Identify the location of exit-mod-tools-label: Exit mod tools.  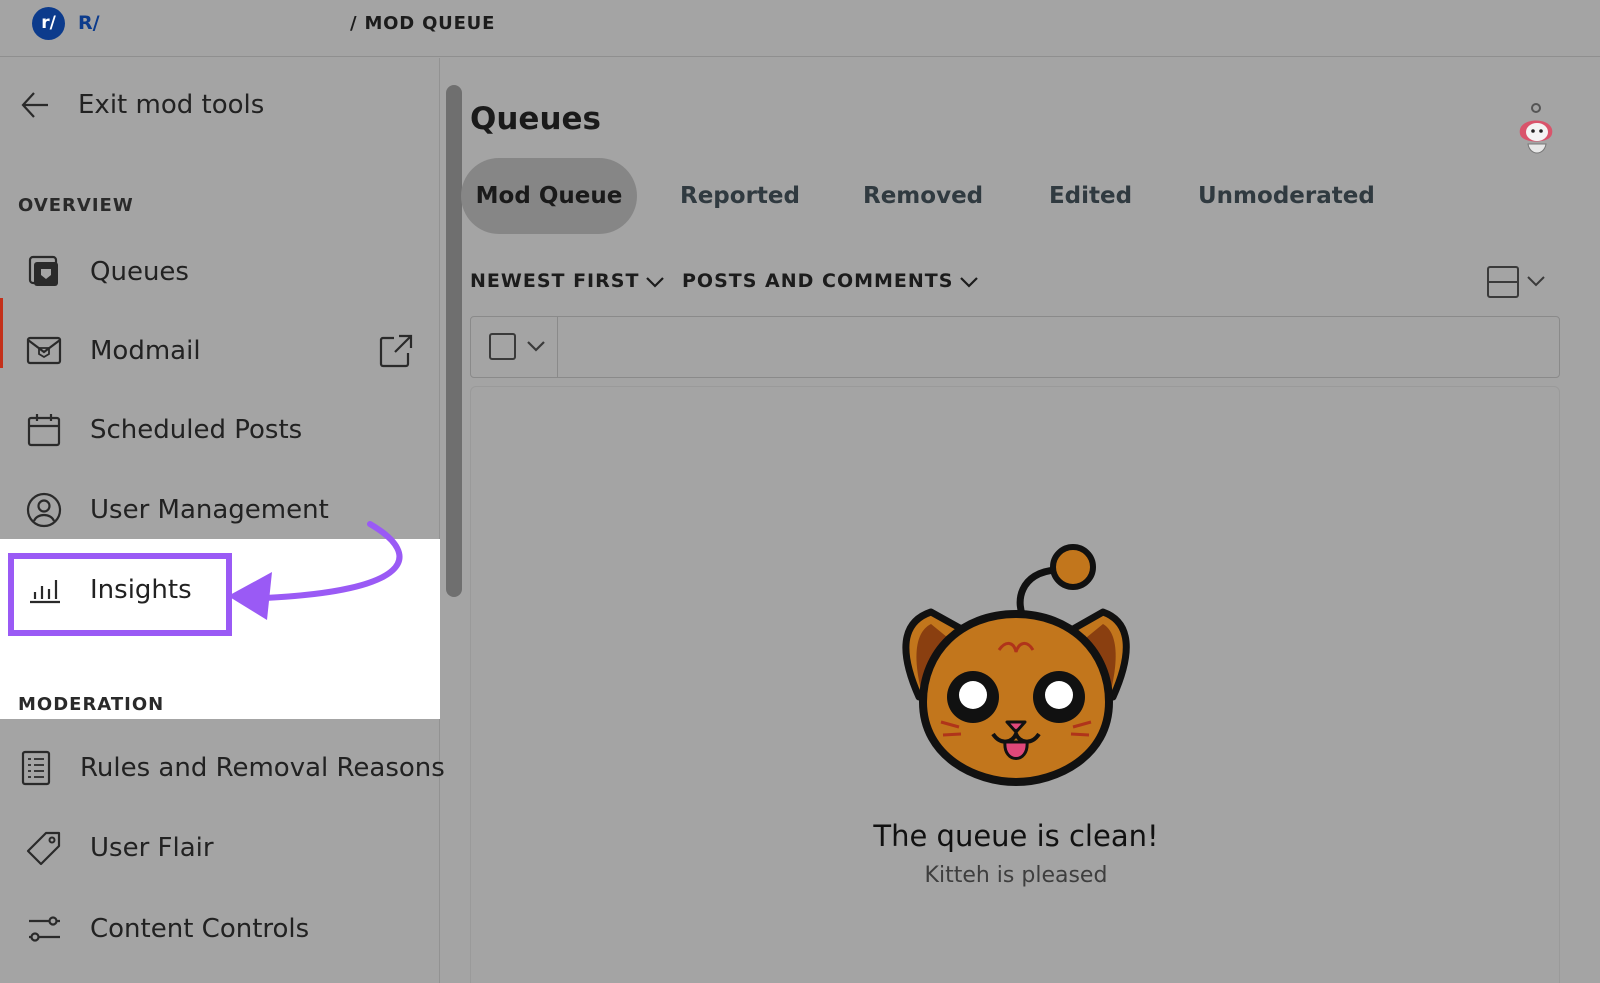
(171, 105).